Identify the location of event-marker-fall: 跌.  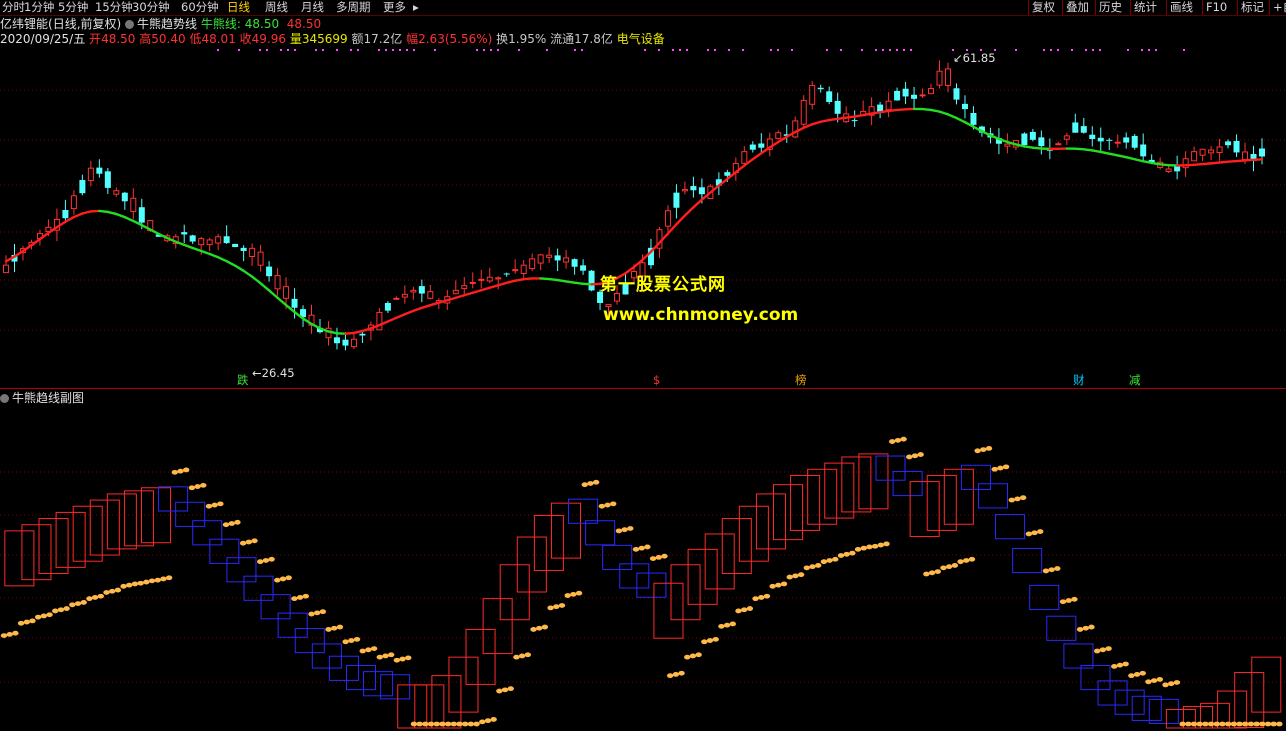
(243, 380).